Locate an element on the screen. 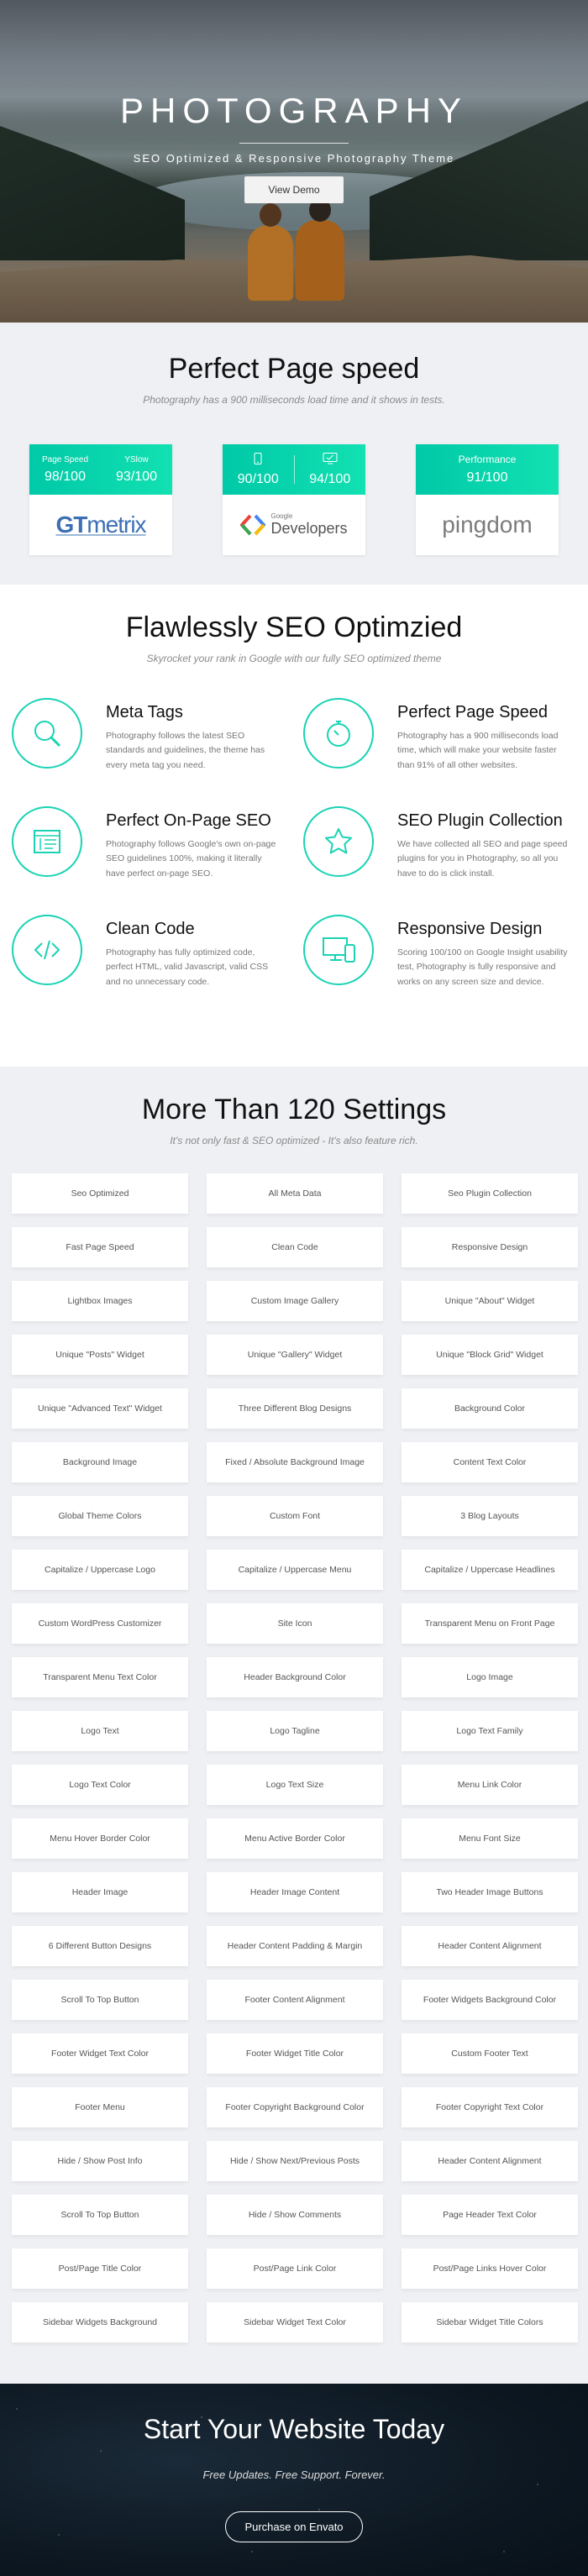 This screenshot has height=2576, width=588. section-title: Flawlessly SEO Optimzied is located at coordinates (294, 627).